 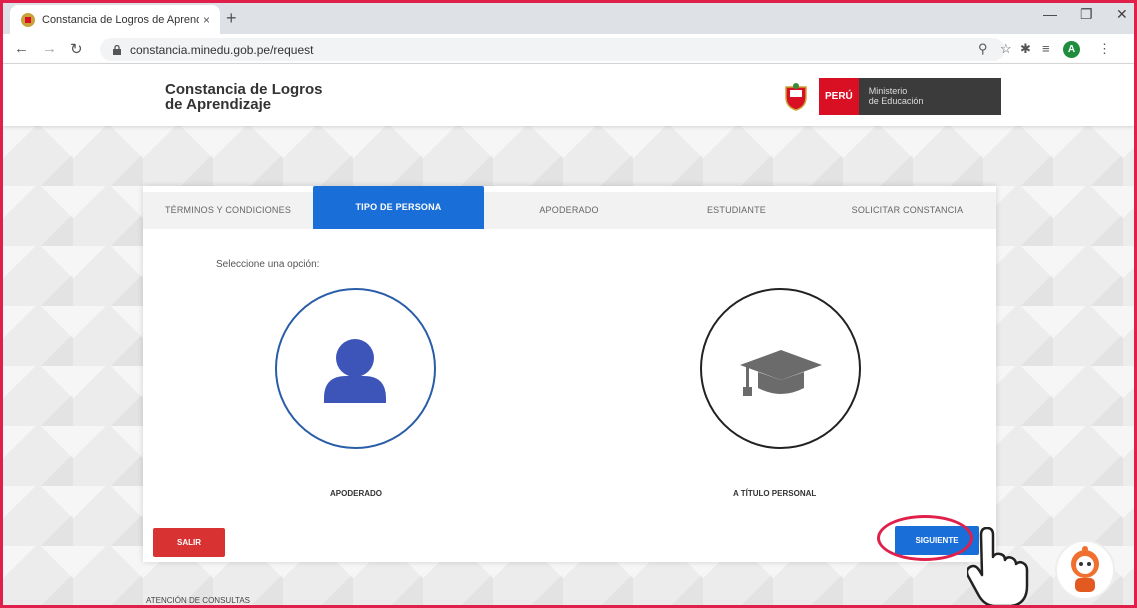 What do you see at coordinates (839, 96) in the screenshot?
I see `logo-peru: PERÚ` at bounding box center [839, 96].